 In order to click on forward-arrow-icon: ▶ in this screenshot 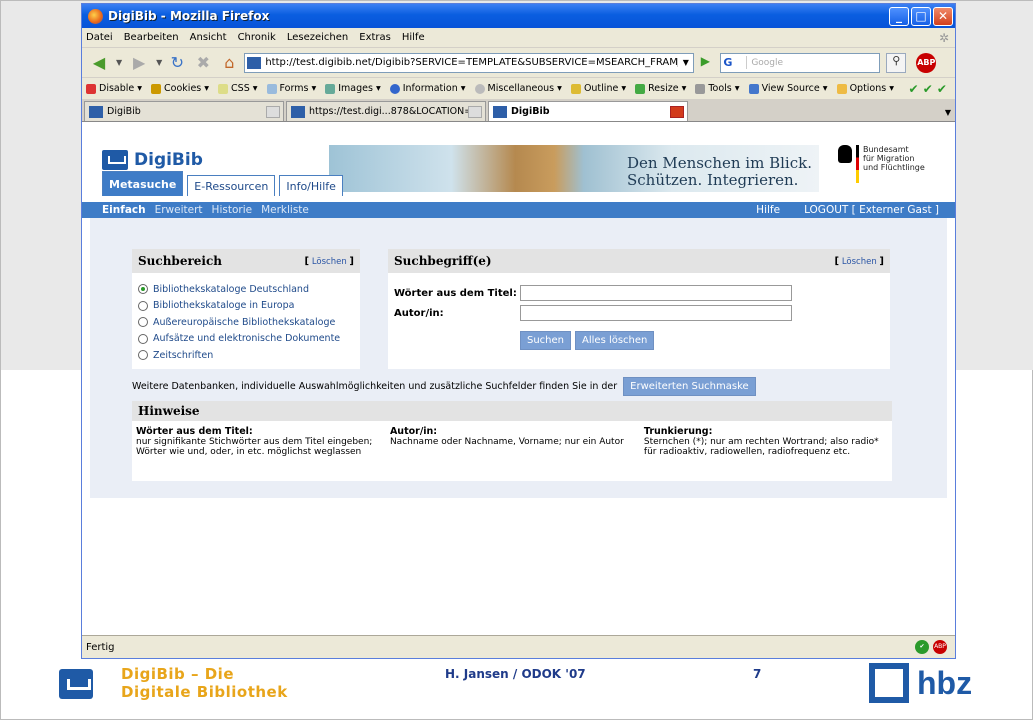, I will do `click(139, 63)`.